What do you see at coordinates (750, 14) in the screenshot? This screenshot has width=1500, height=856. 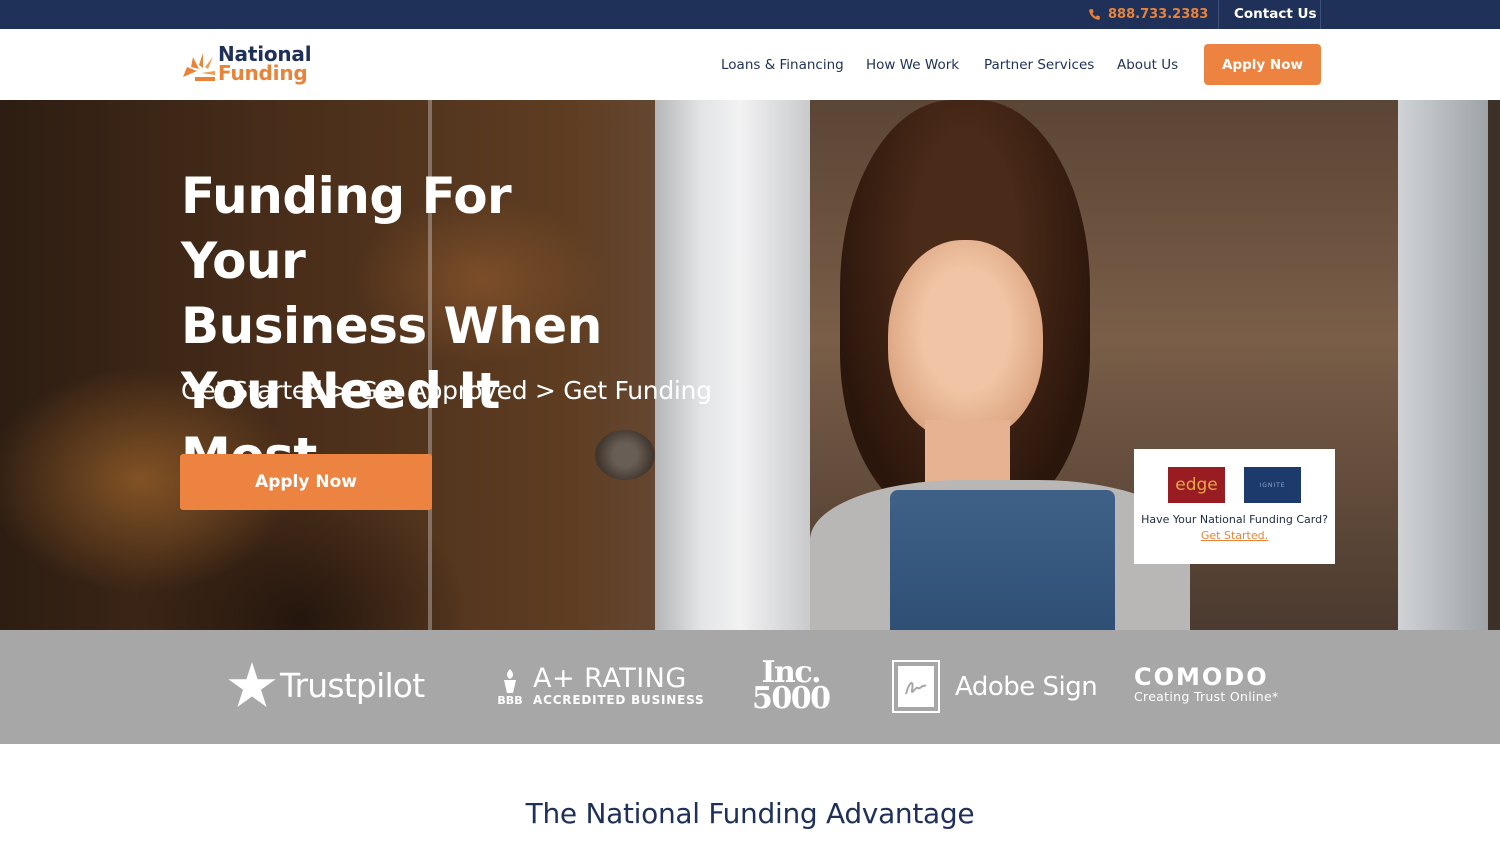 I see `top-utility-bar: 888.733.2383 Contact Us` at bounding box center [750, 14].